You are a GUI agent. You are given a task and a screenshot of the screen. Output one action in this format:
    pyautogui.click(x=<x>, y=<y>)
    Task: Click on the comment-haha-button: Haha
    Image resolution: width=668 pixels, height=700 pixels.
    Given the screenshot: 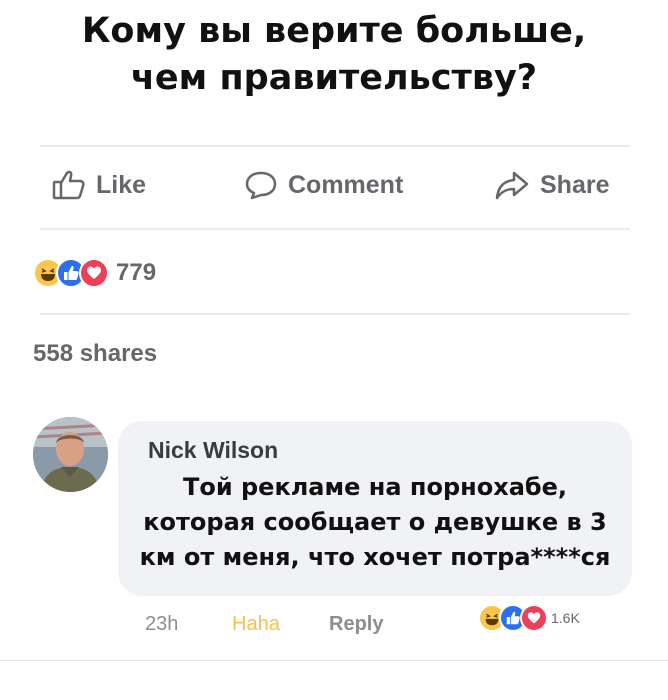 What is the action you would take?
    pyautogui.click(x=256, y=624)
    